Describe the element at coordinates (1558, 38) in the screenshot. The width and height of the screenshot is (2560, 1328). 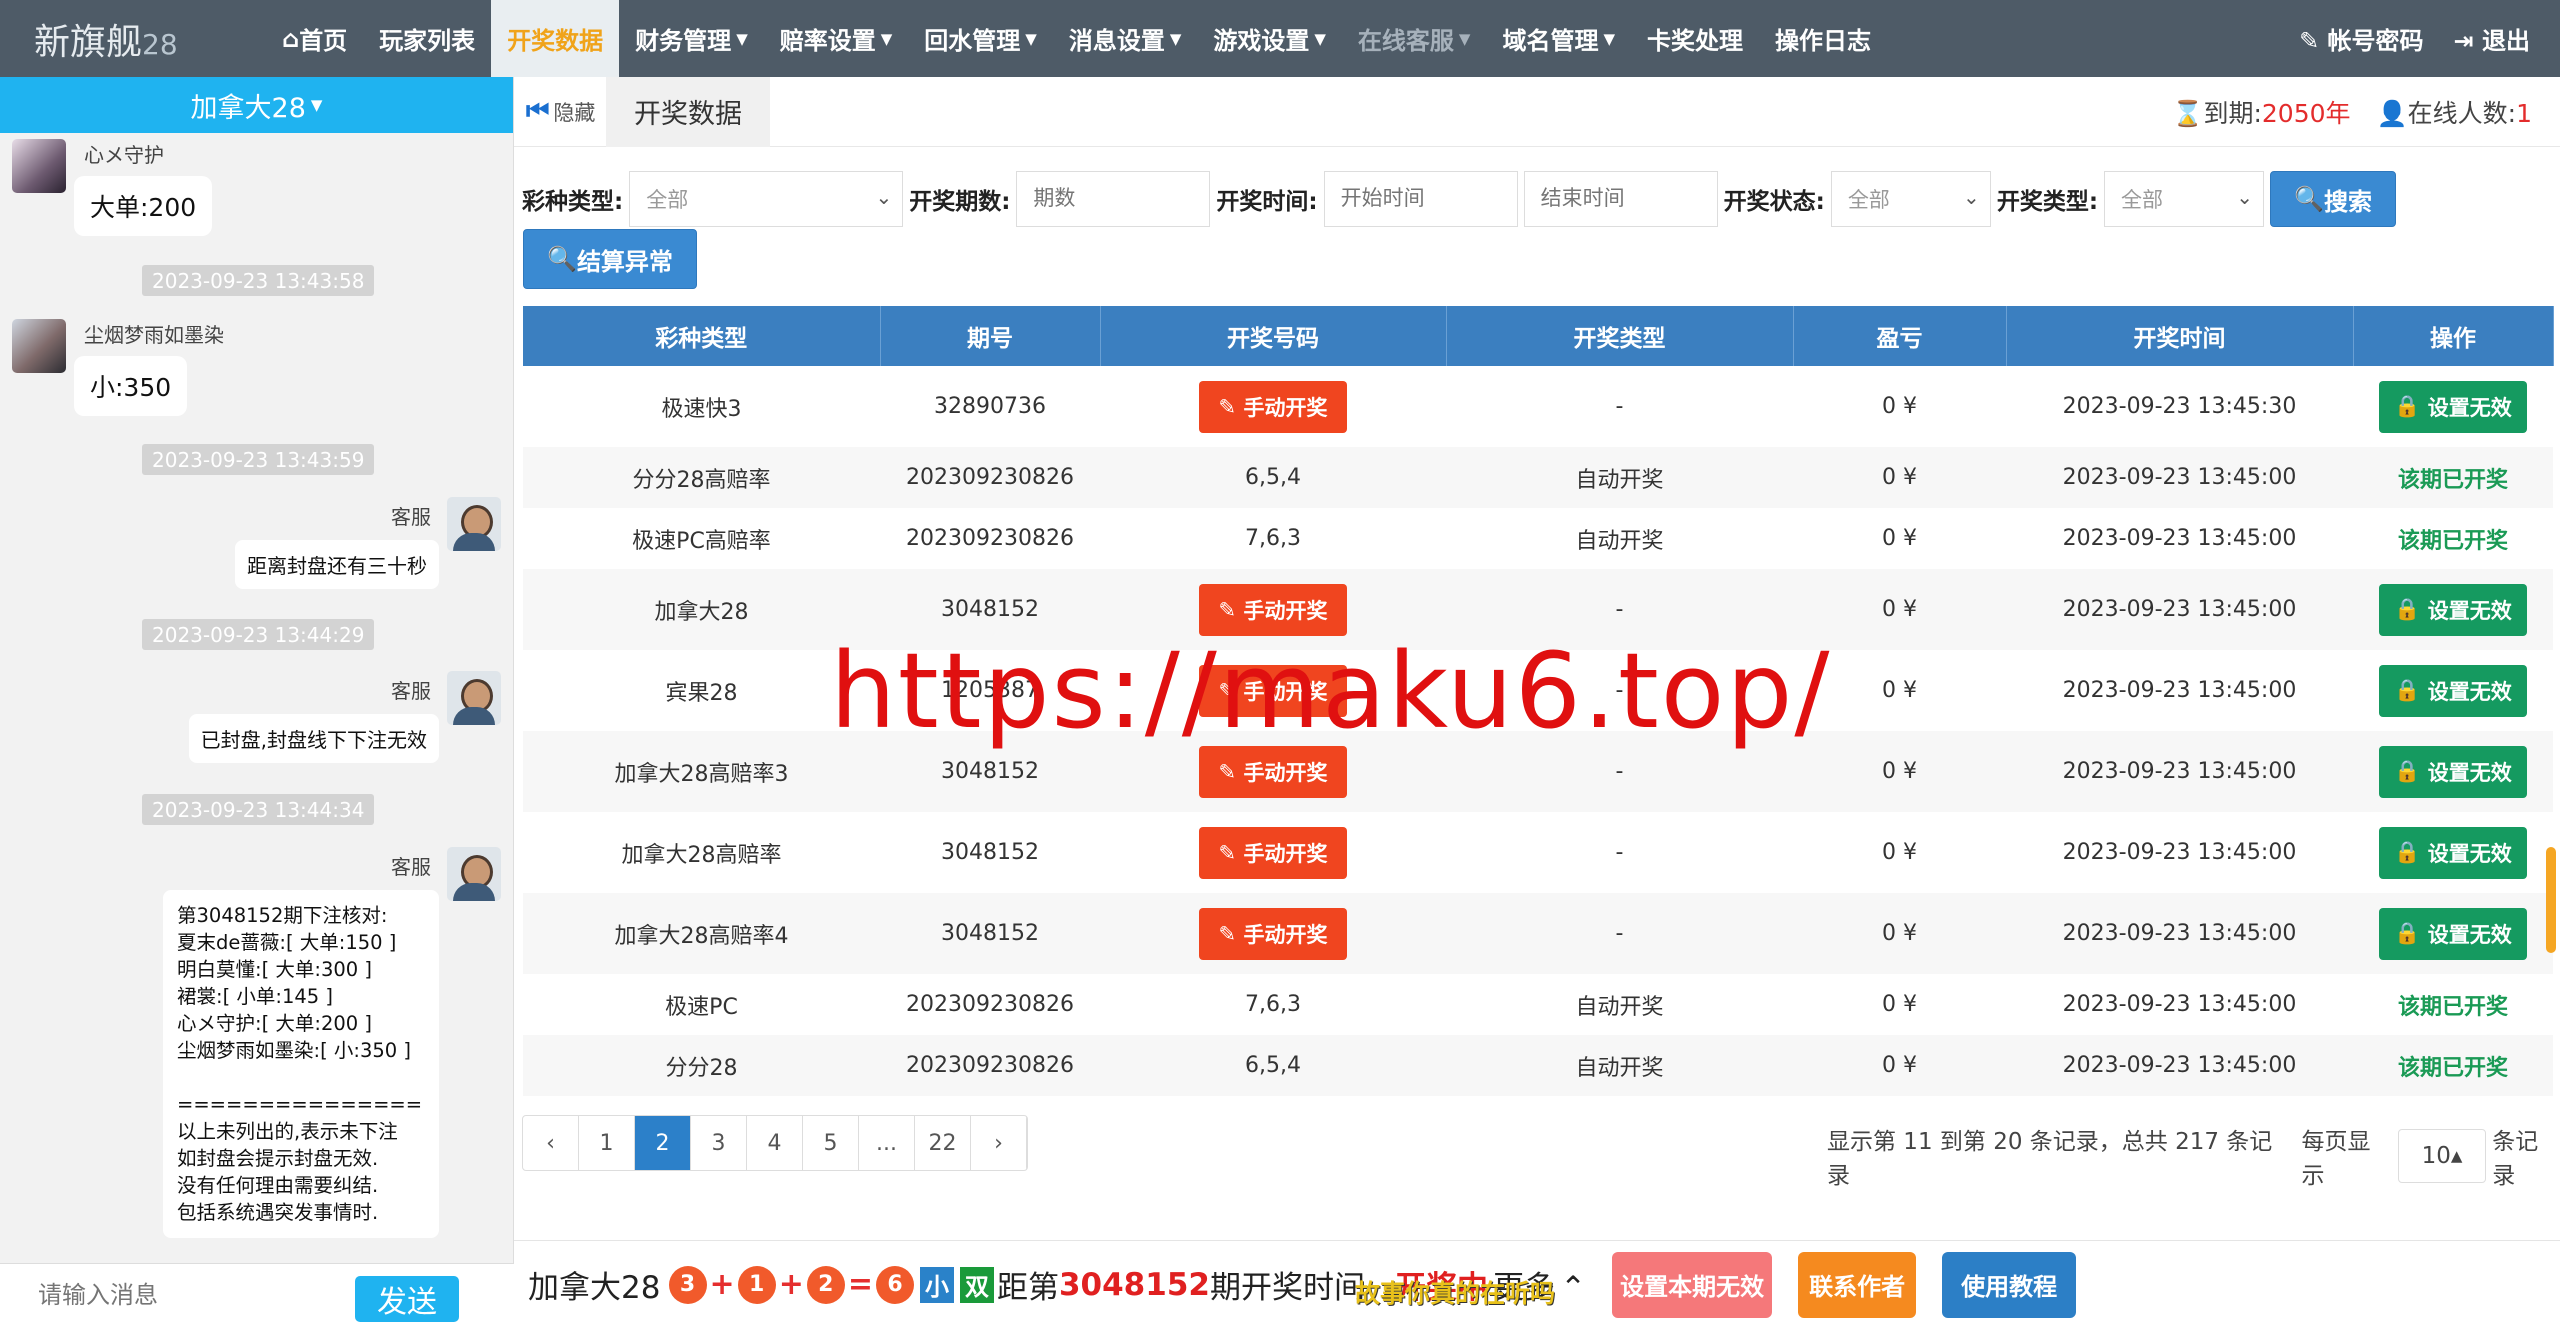
I see `nav-item-9: 域名管理 ▼` at that location.